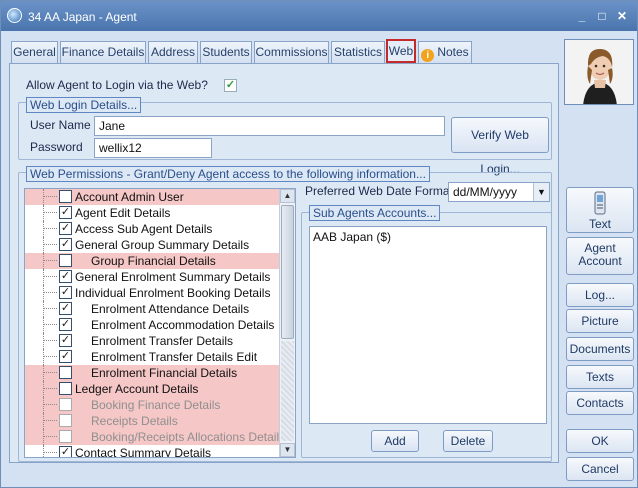 The height and width of the screenshot is (488, 638). What do you see at coordinates (153, 148) in the screenshot?
I see `password-input: wellix12` at bounding box center [153, 148].